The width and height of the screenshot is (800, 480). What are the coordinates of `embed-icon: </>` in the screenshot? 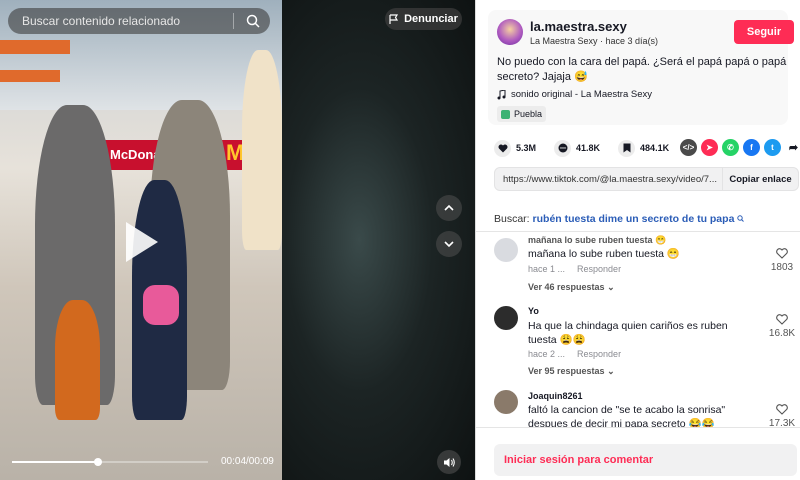 It's located at (688, 147).